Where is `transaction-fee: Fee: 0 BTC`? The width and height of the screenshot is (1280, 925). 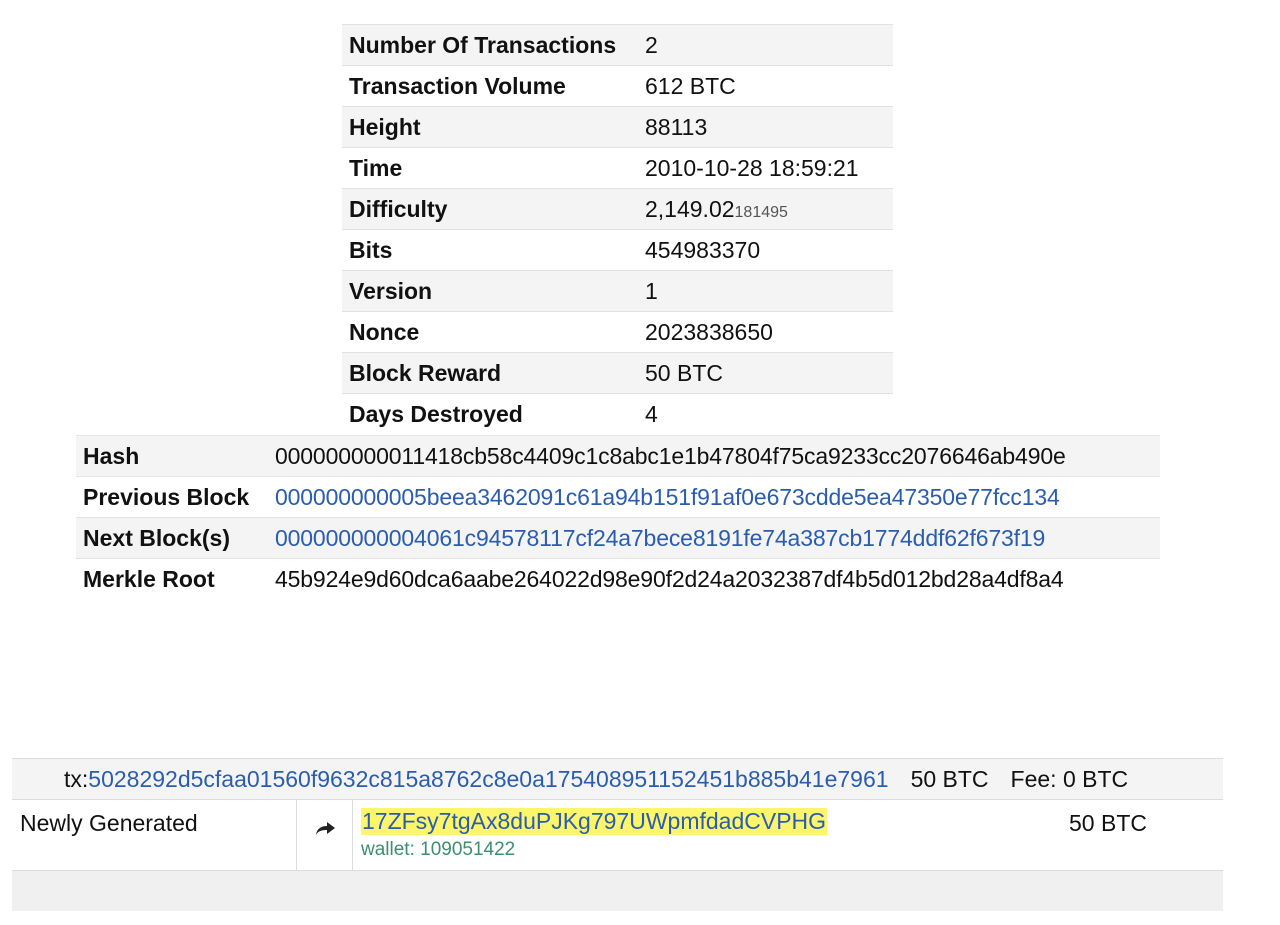 transaction-fee: Fee: 0 BTC is located at coordinates (1069, 778).